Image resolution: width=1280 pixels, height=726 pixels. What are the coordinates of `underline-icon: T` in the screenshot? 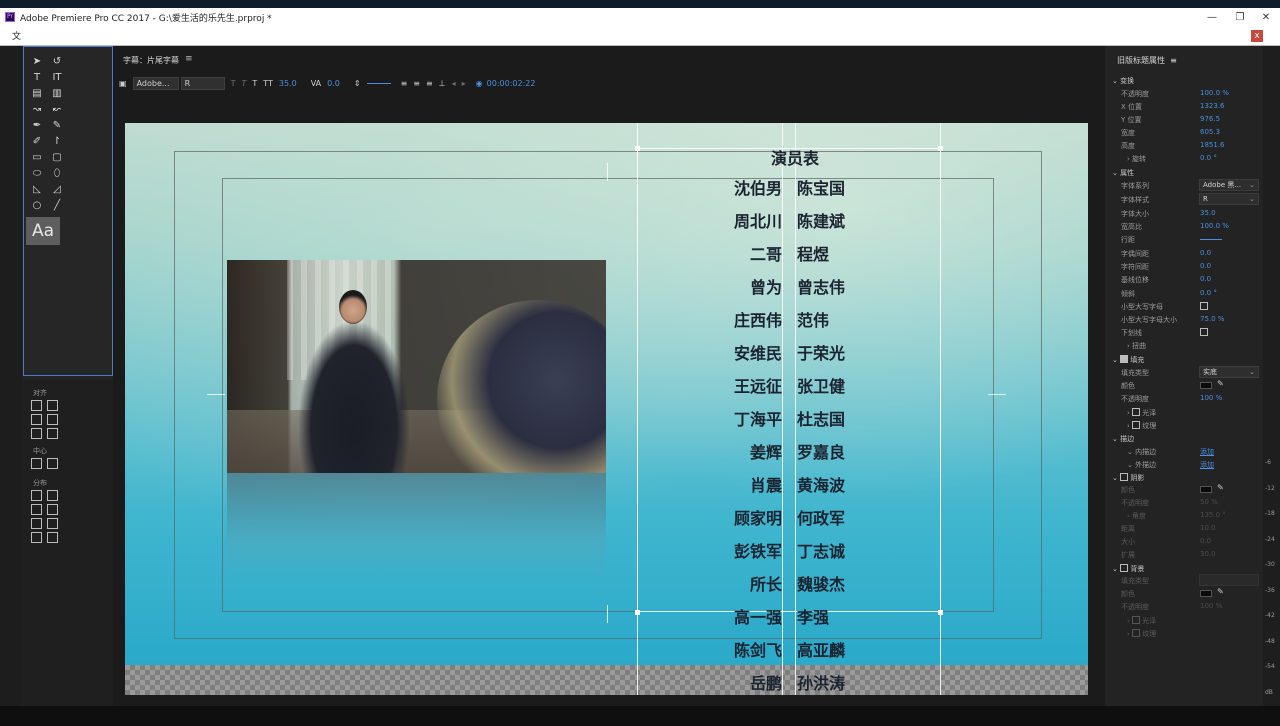 It's located at (254, 83).